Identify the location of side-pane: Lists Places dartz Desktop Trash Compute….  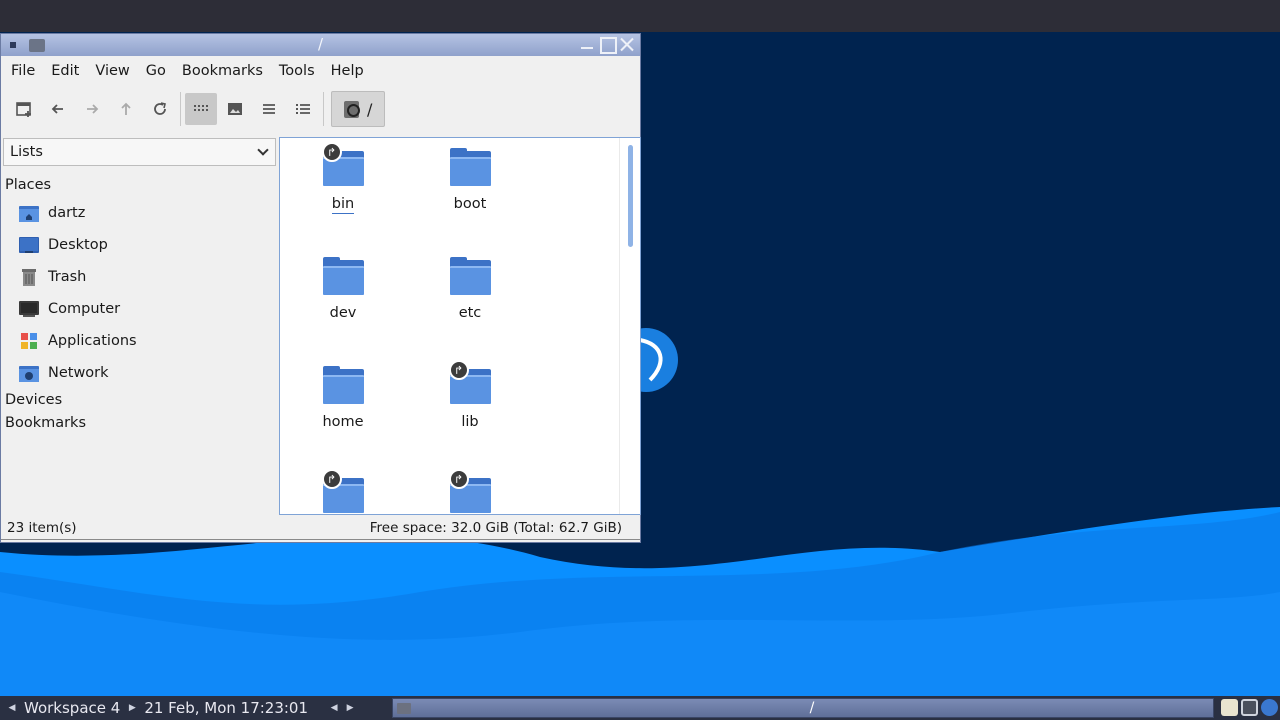
(139, 326).